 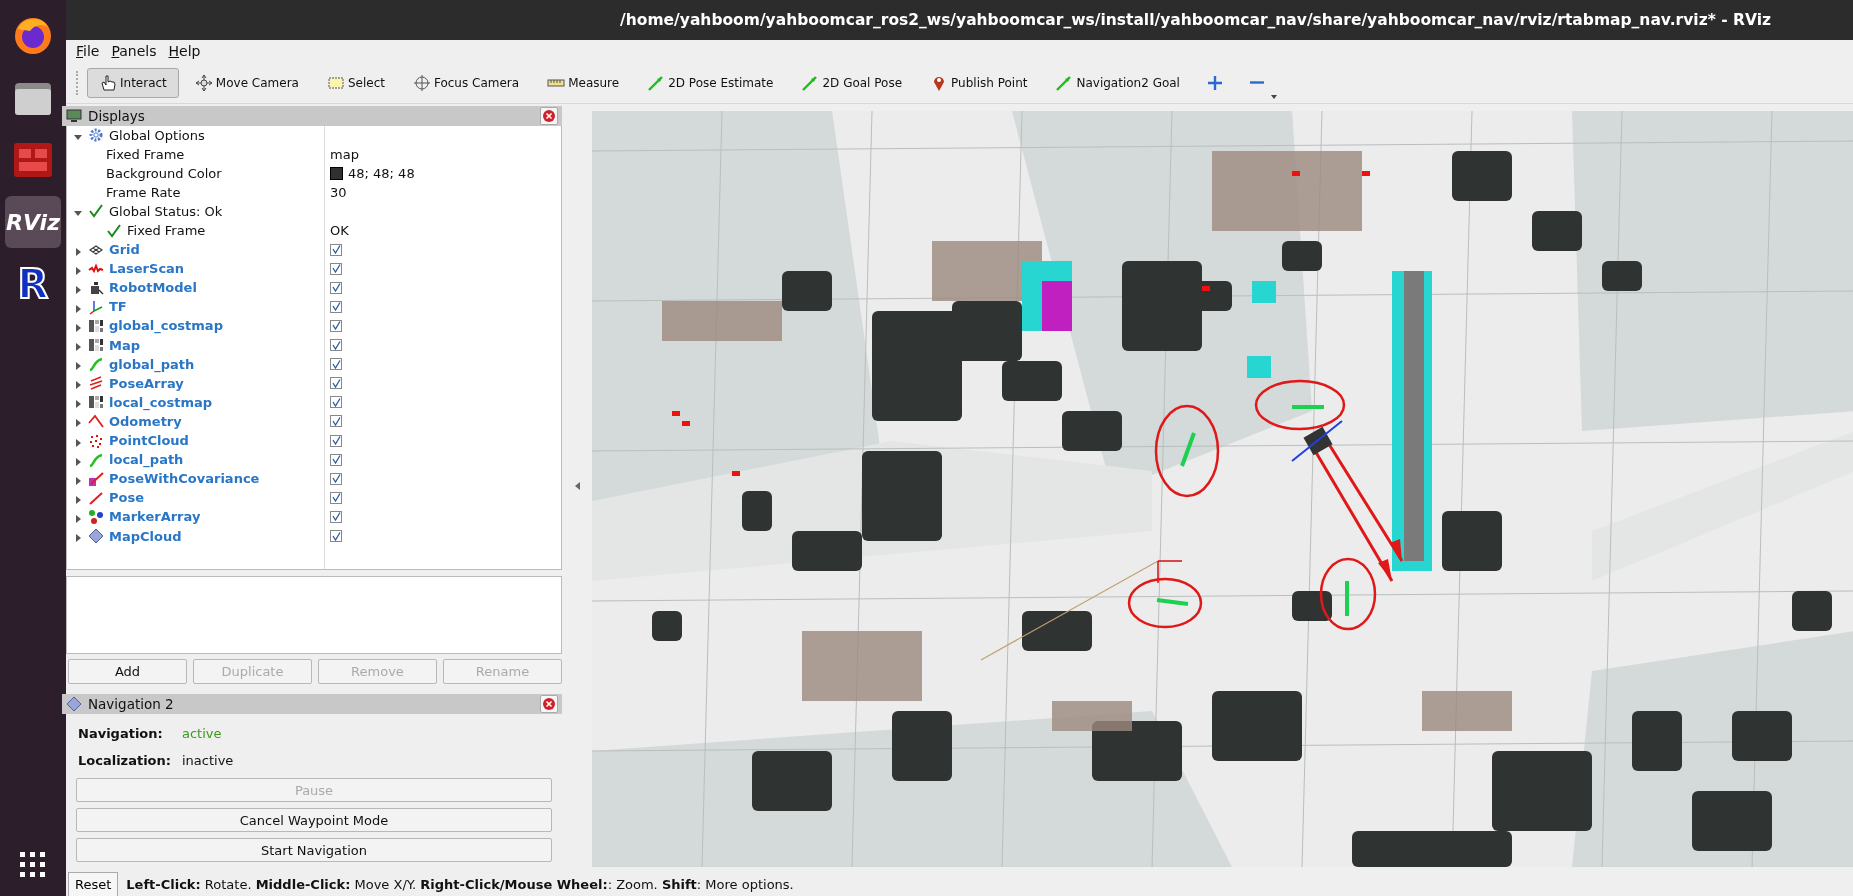 I want to click on tree-item-label: Global Status: Ok, so click(x=166, y=211).